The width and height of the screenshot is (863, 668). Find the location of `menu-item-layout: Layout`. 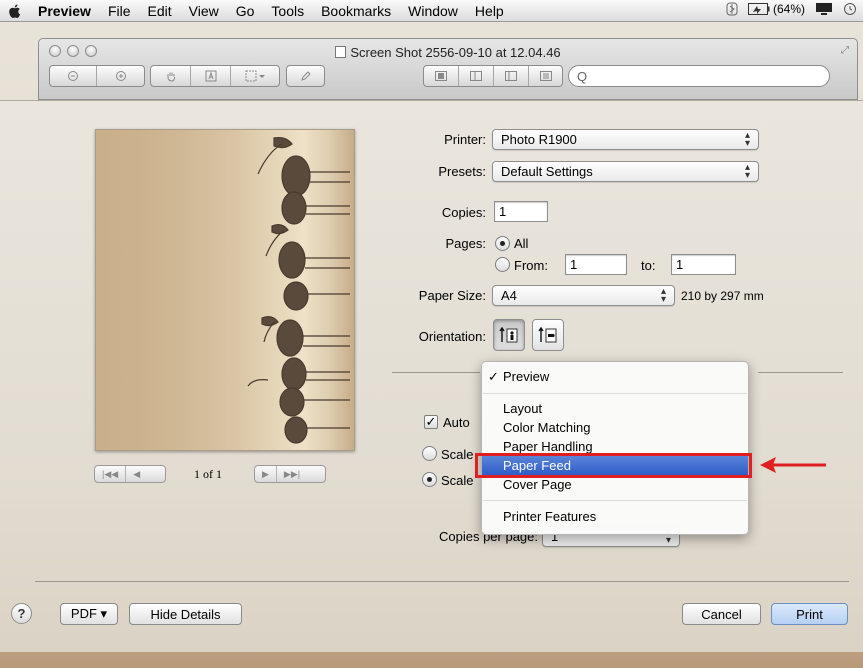

menu-item-layout: Layout is located at coordinates (615, 408).